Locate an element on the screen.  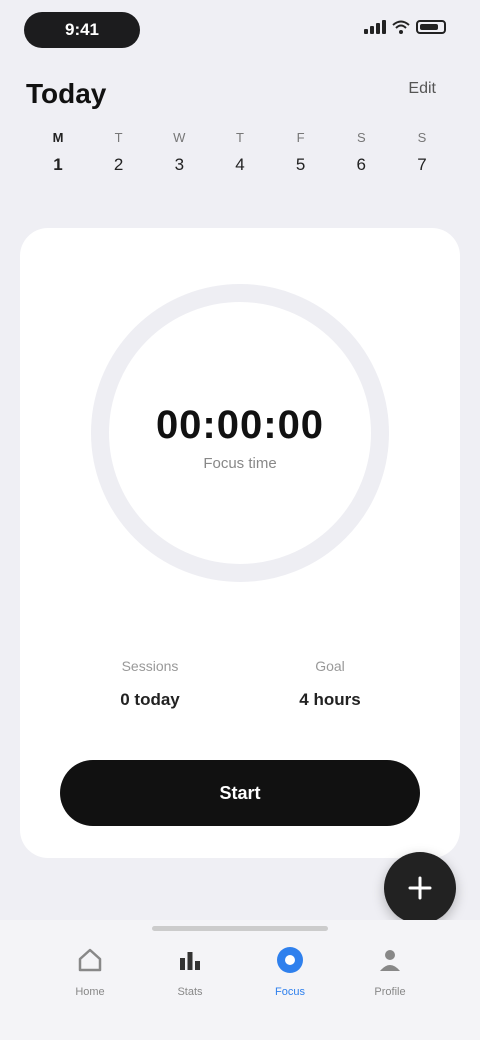
nav-label: Stats is located at coordinates (190, 992).